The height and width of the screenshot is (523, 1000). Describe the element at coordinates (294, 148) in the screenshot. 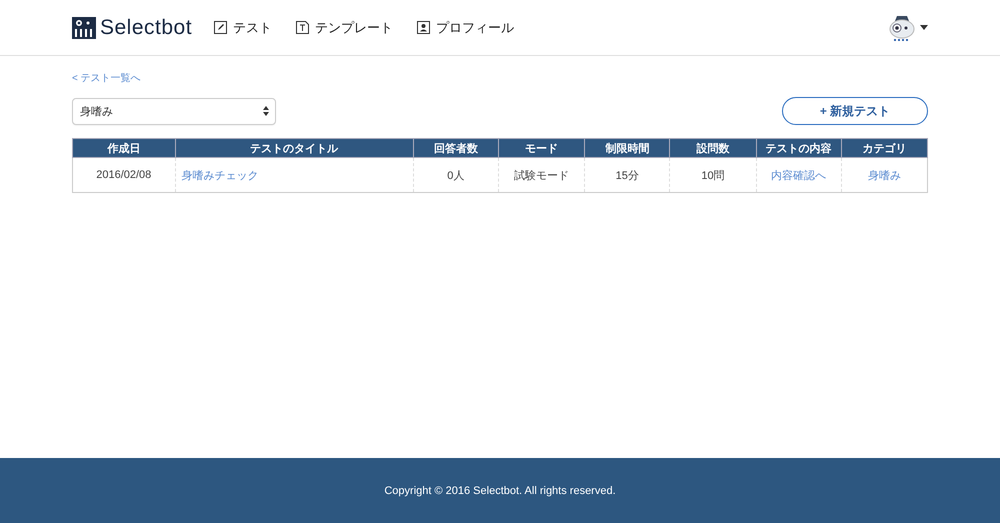

I see `column-header: テストのタイトル` at that location.